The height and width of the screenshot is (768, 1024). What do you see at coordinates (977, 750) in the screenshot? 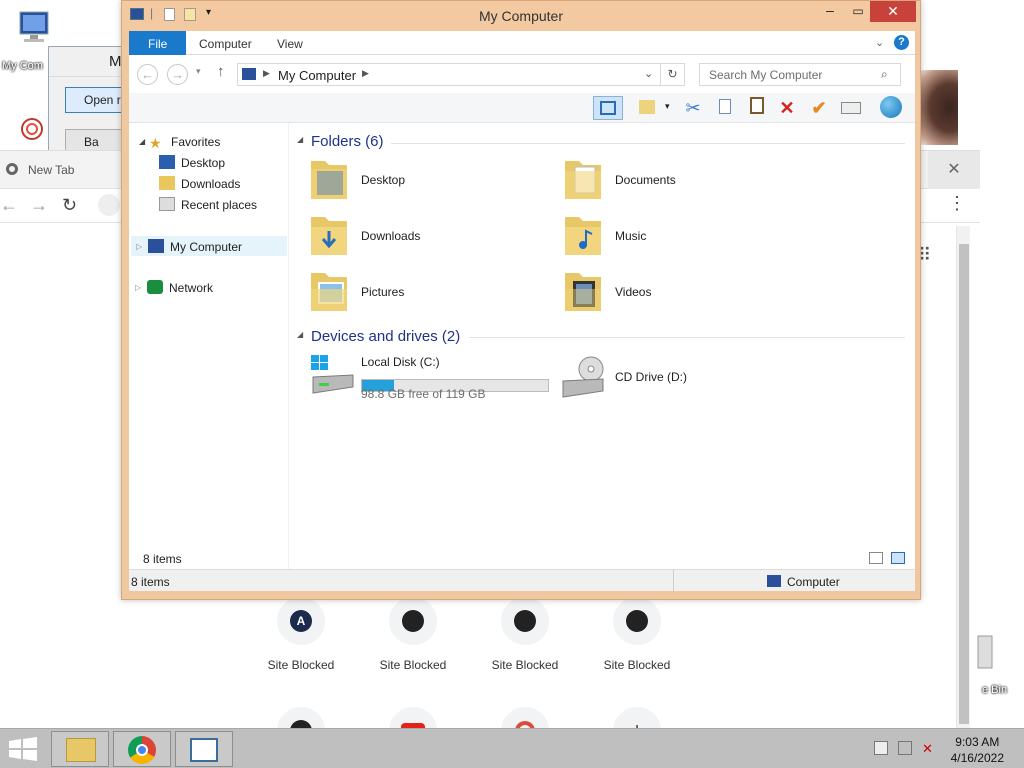
I see `system-clock: 9:03 AM 4/16/2022` at bounding box center [977, 750].